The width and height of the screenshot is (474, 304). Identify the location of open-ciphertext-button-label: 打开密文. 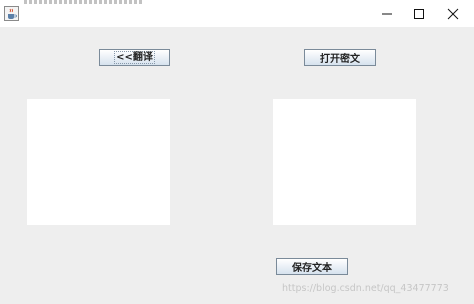
(340, 59).